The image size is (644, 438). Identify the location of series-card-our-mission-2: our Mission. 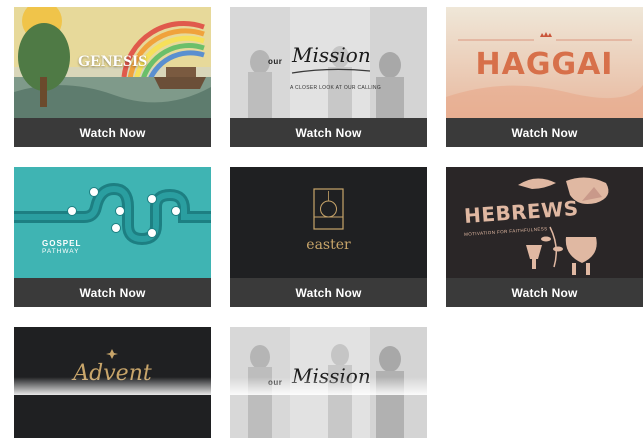
(328, 382).